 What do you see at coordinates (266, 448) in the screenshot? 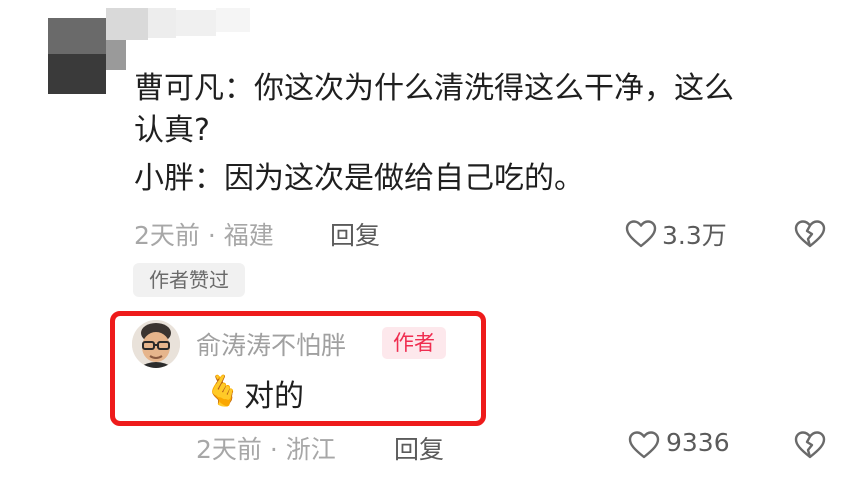
I see `reply-meta: 2天前 · 浙江` at bounding box center [266, 448].